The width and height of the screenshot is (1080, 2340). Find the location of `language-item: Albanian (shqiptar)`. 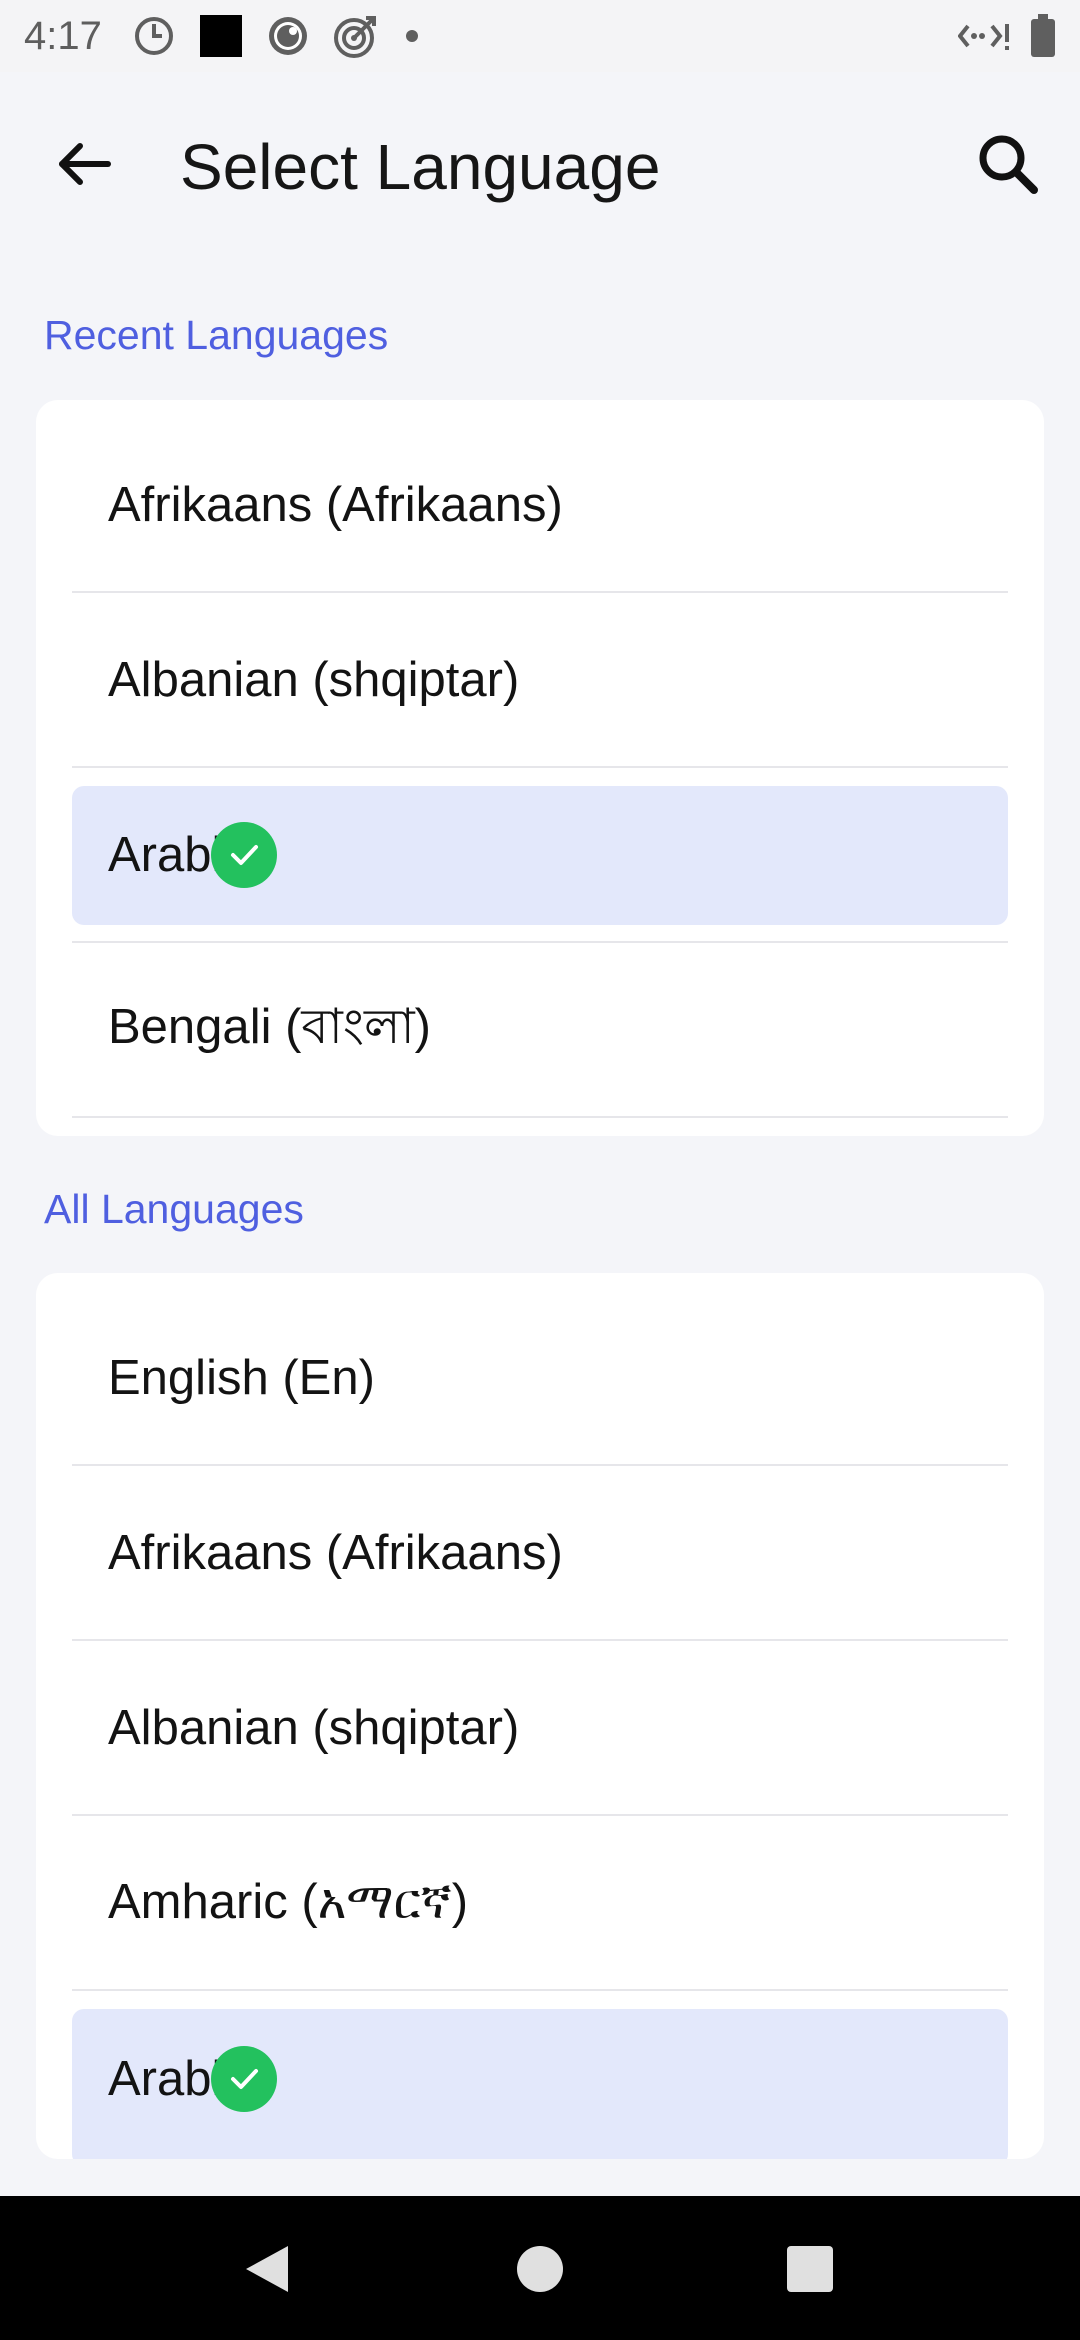

language-item: Albanian (shqiptar) is located at coordinates (540, 1728).